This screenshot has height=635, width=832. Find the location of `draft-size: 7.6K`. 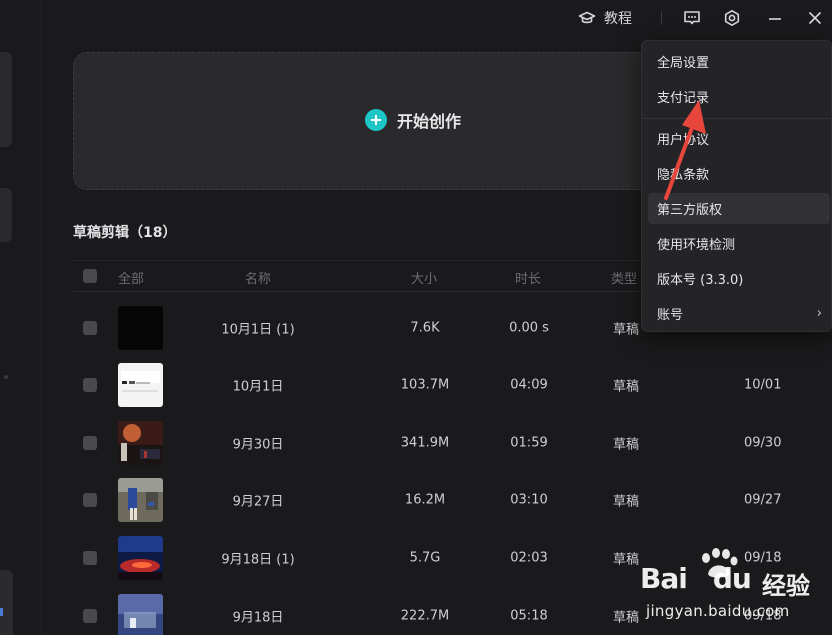

draft-size: 7.6K is located at coordinates (425, 327).